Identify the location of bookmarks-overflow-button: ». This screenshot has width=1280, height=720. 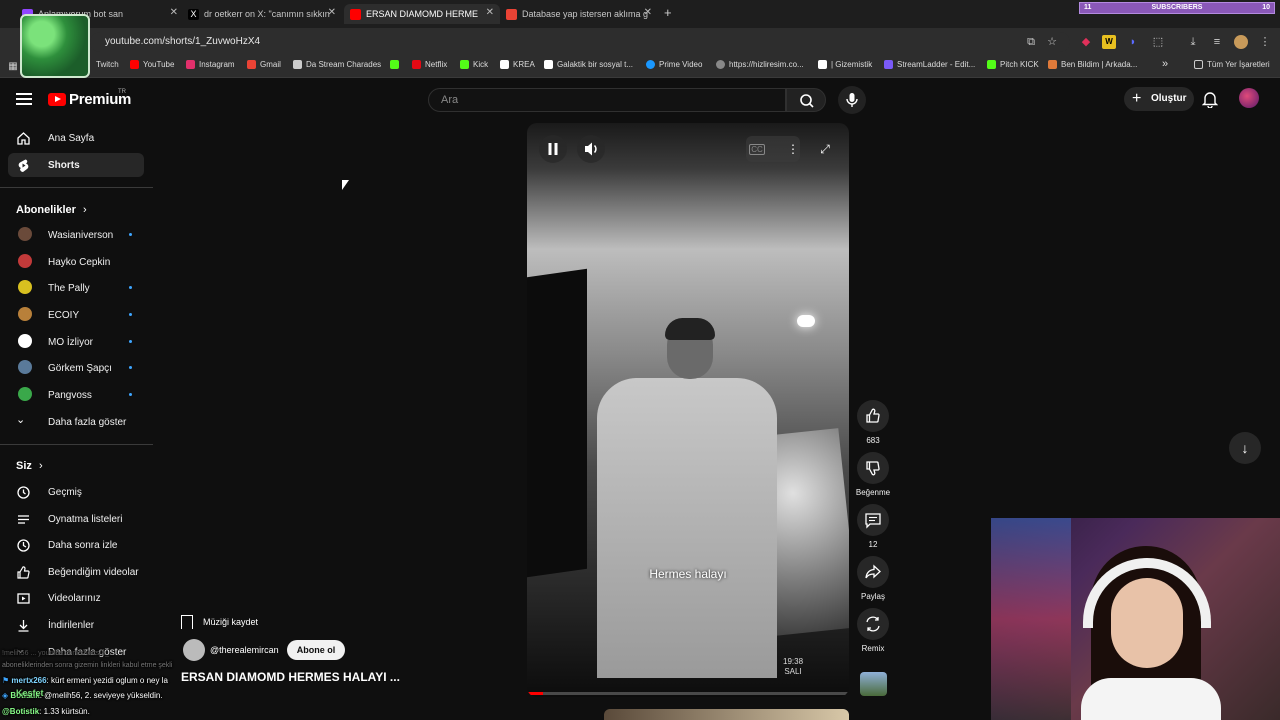
(1165, 64).